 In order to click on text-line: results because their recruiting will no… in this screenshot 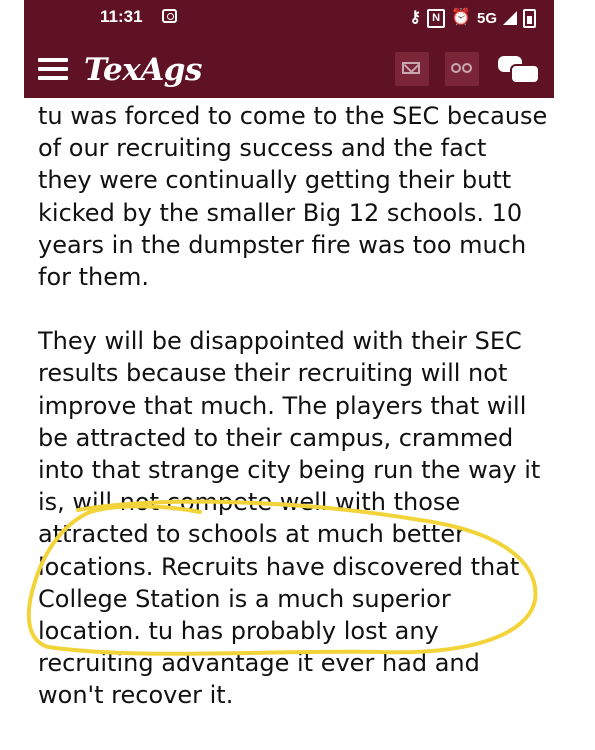, I will do `click(273, 373)`.